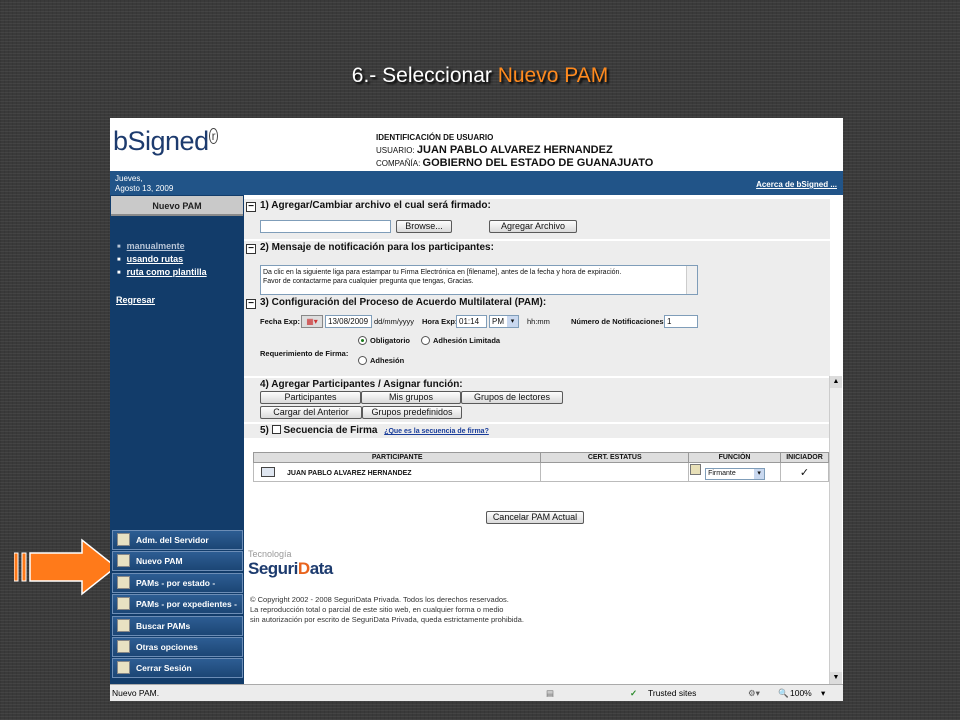 The image size is (960, 720). I want to click on server-icon, so click(123, 539).